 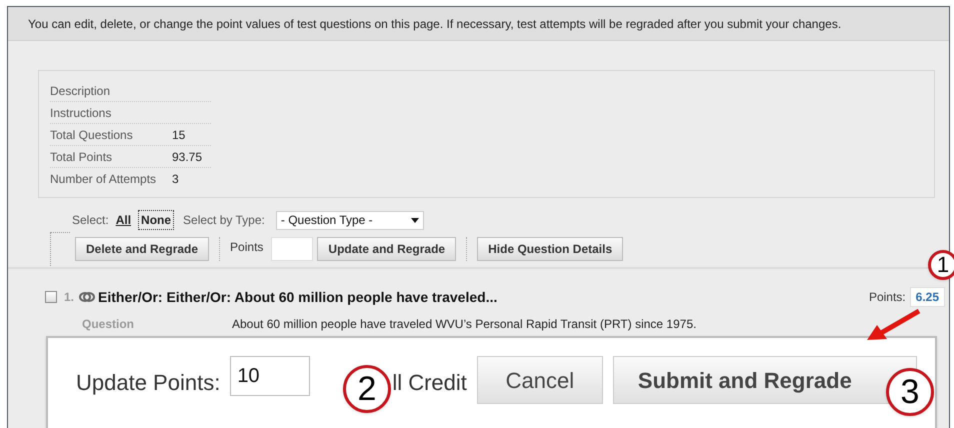 I want to click on summary-value: 3, so click(x=175, y=179).